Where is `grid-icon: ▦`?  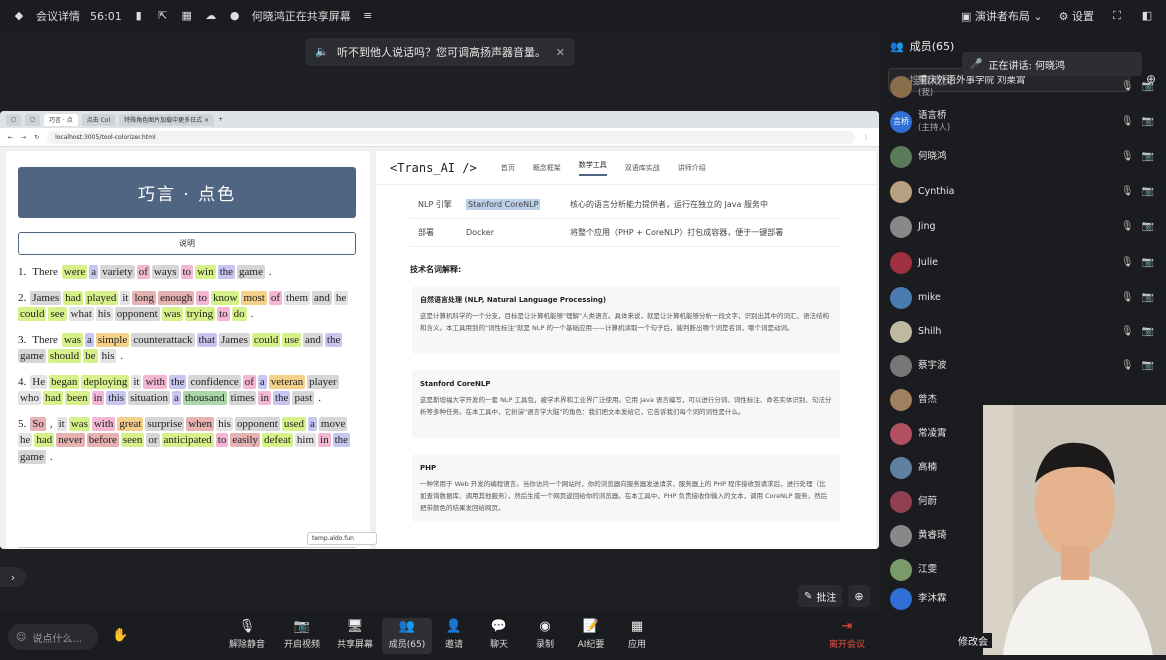 grid-icon: ▦ is located at coordinates (187, 16).